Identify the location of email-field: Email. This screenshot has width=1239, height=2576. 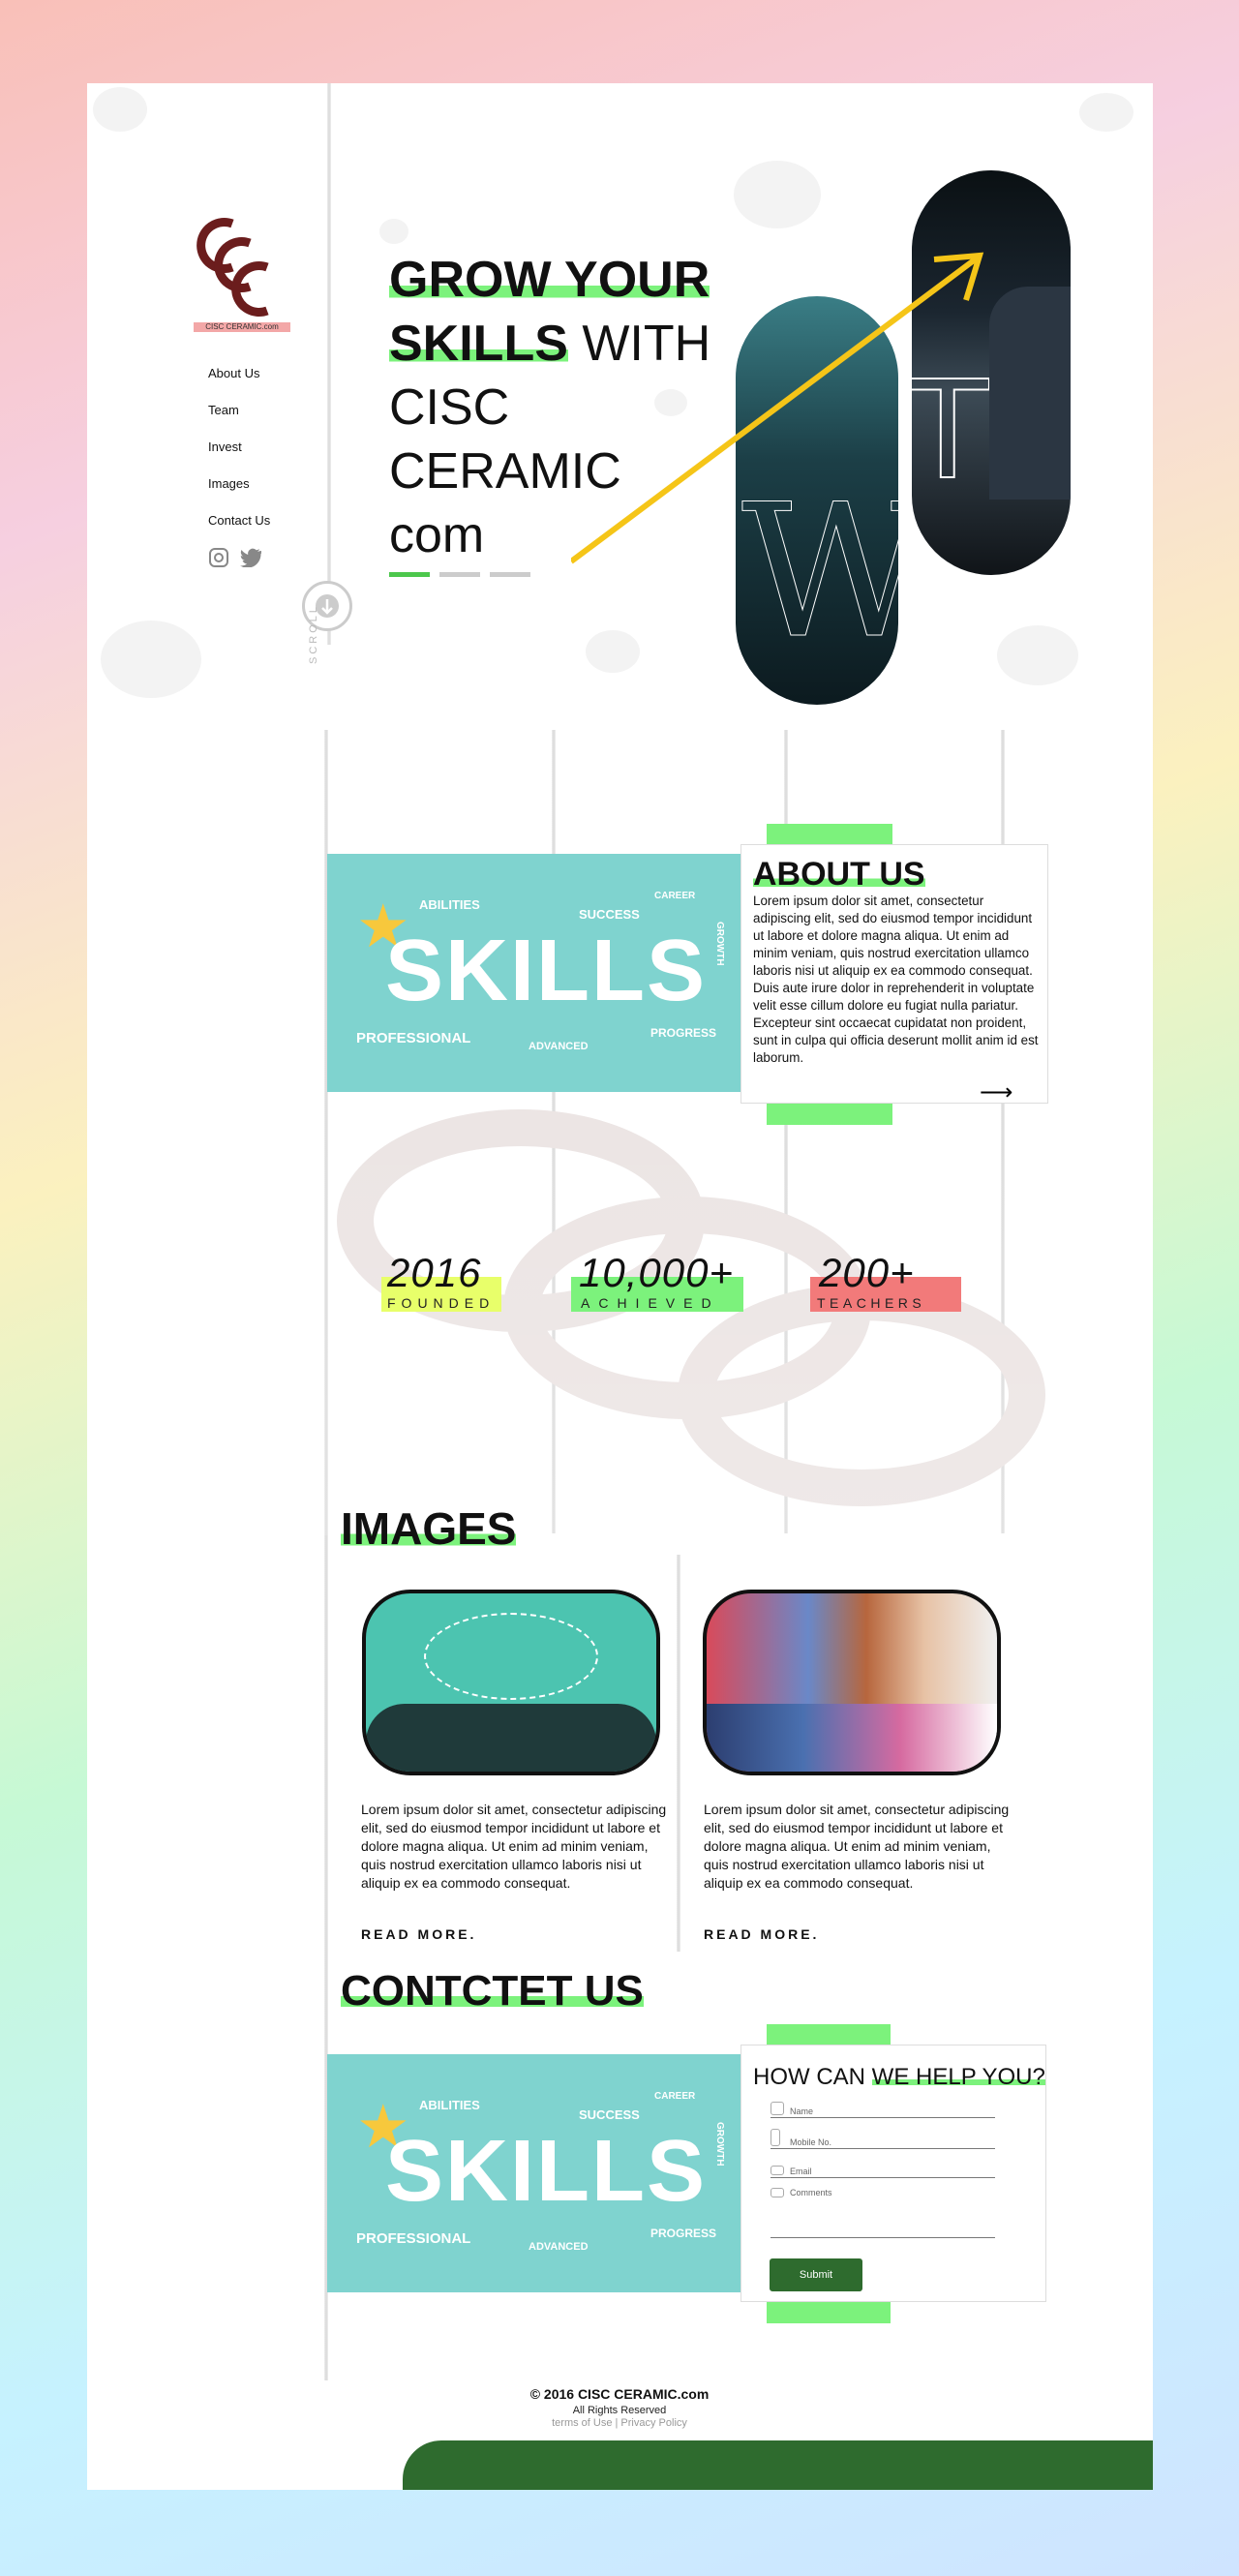
(883, 2167).